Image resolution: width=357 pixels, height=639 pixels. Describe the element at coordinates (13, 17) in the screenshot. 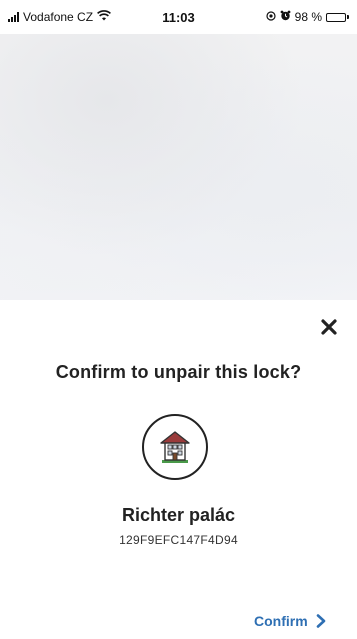

I see `signal-icon` at that location.